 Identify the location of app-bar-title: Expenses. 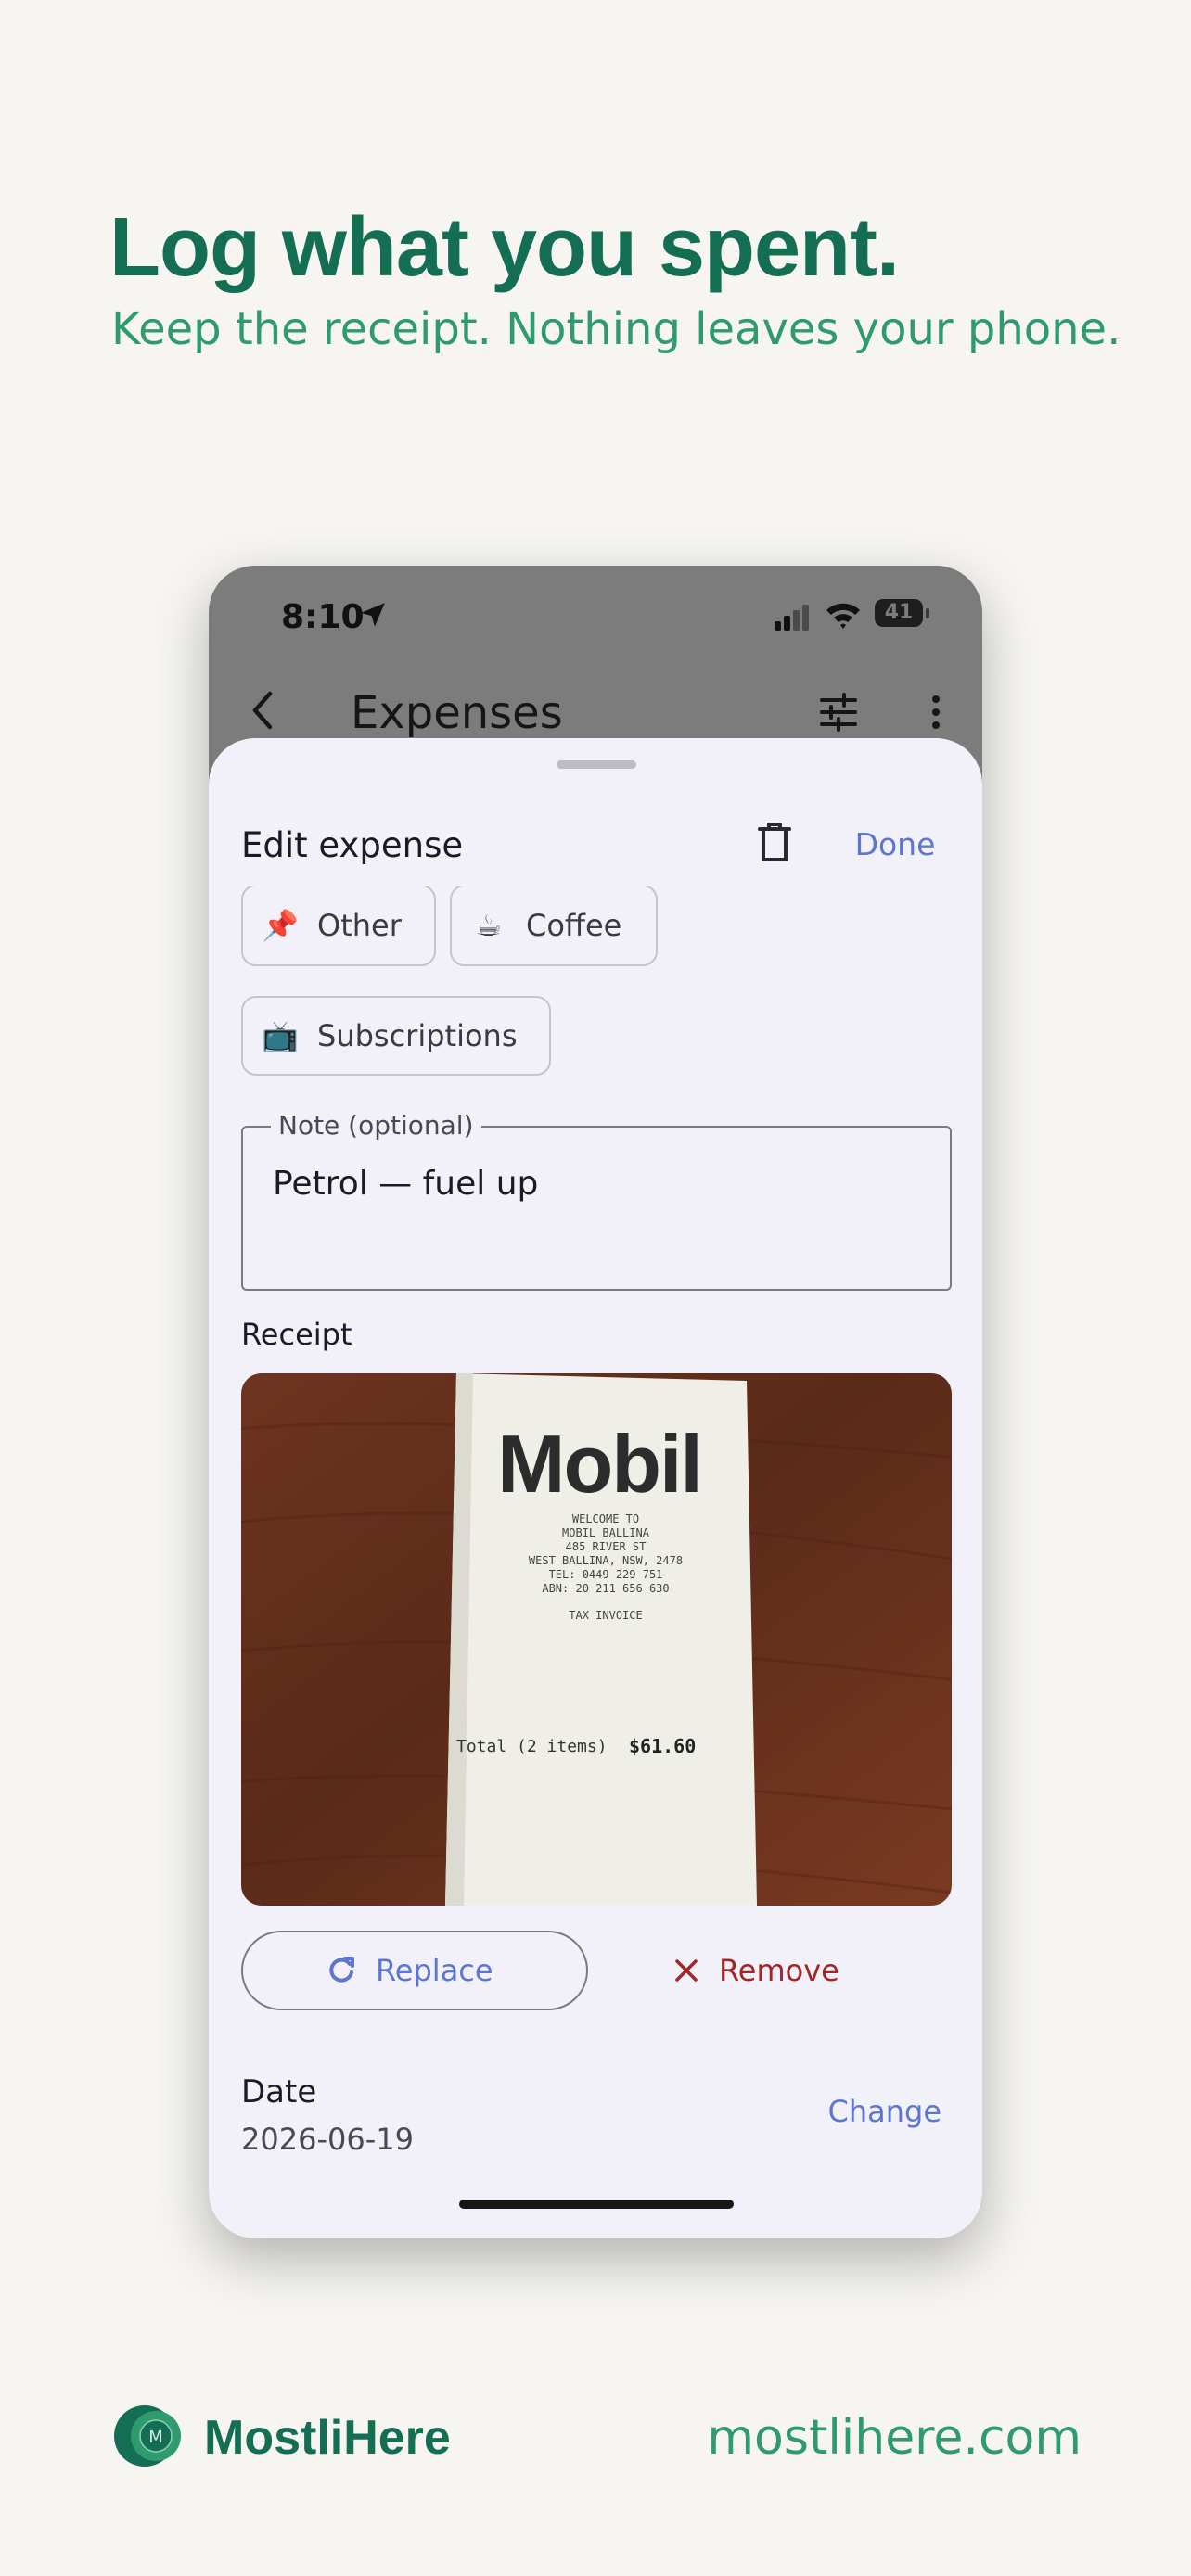
(457, 713).